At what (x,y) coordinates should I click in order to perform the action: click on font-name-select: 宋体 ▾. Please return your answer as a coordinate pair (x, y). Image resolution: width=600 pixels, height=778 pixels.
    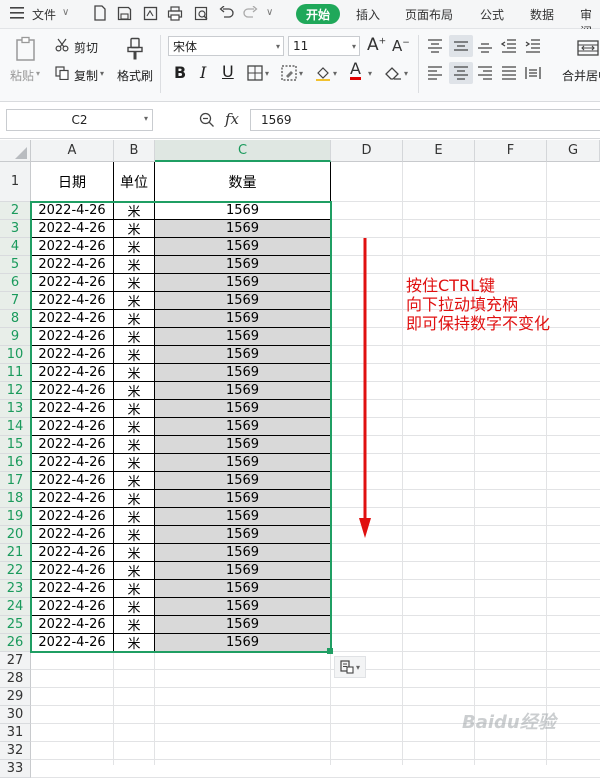
    Looking at the image, I should click on (226, 46).